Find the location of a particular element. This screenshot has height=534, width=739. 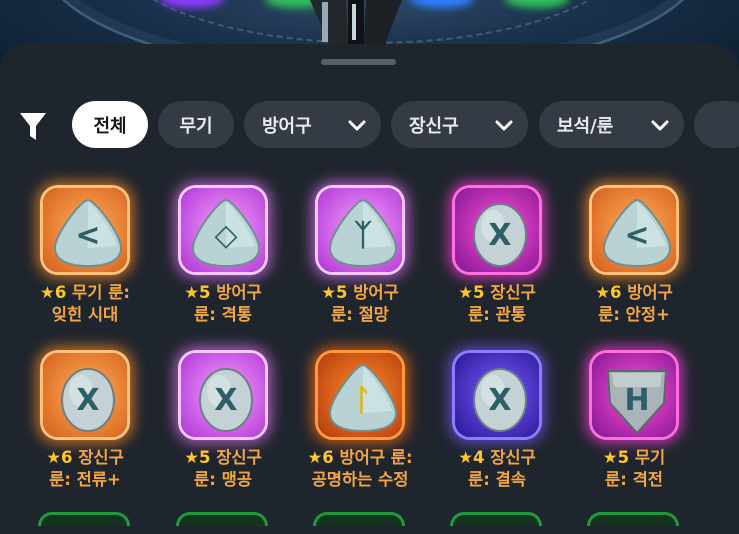

rune-name-line2: 룬: 전류+ is located at coordinates (85, 479).